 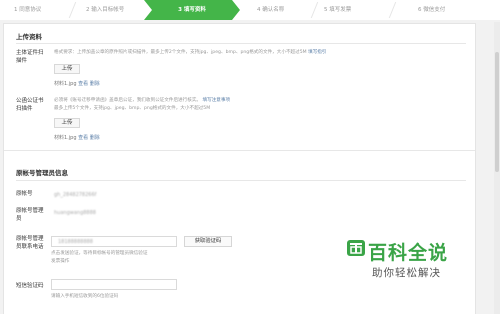 I want to click on admin-value: huangwang8888, so click(x=75, y=213).